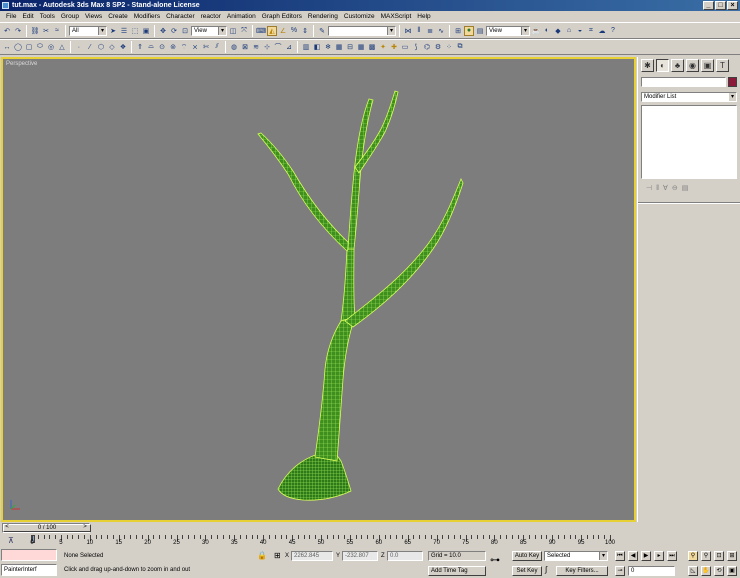 Image resolution: width=740 pixels, height=578 pixels. Describe the element at coordinates (256, 47) in the screenshot. I see `relax-icon: ≋` at that location.